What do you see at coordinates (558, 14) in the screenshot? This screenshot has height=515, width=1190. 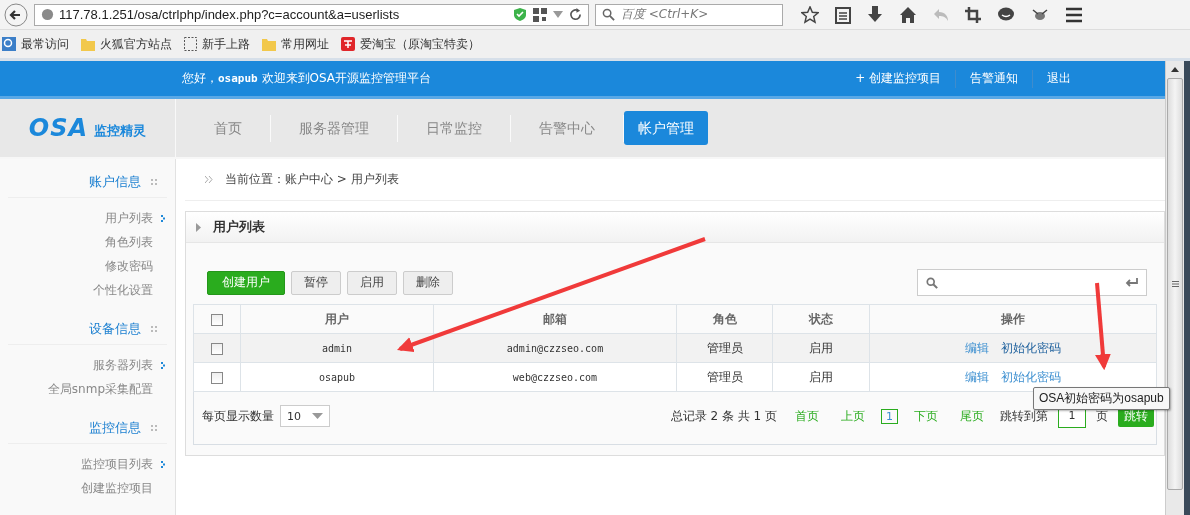 I see `dropdown-icon` at bounding box center [558, 14].